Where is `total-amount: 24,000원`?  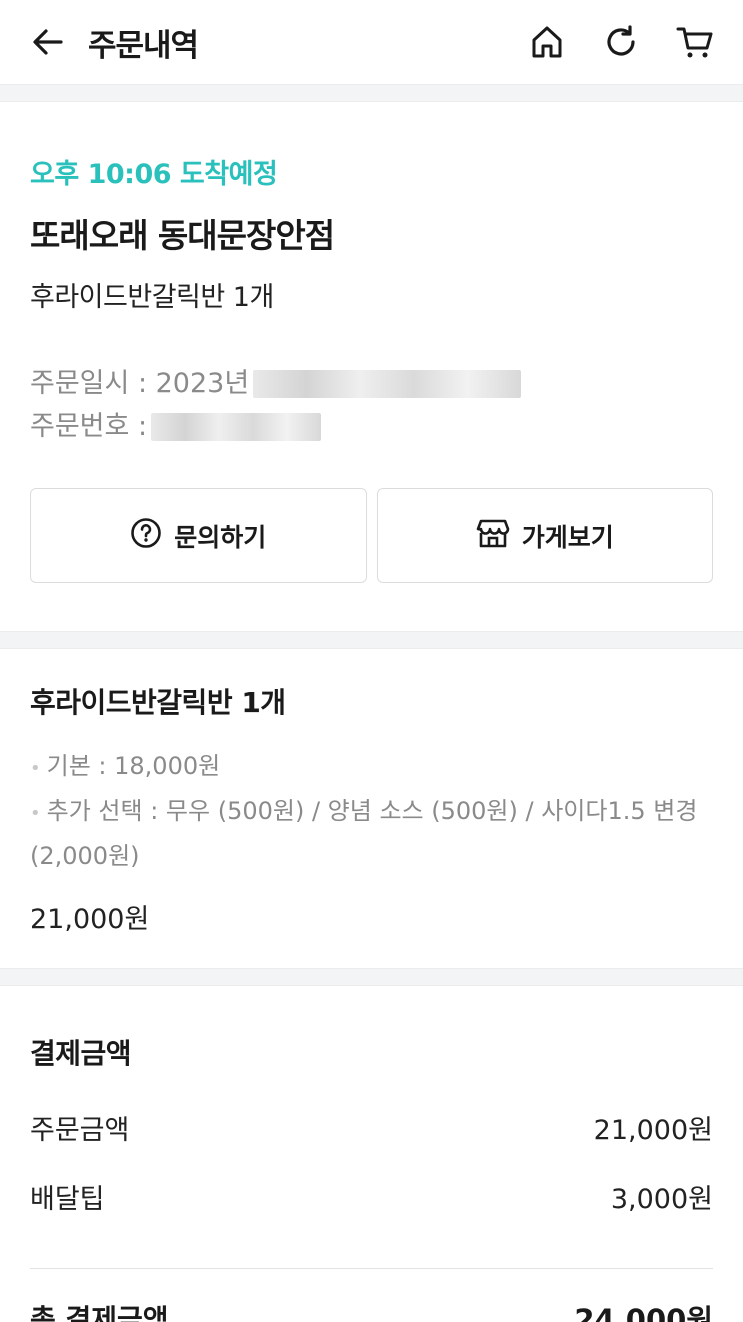 total-amount: 24,000원 is located at coordinates (643, 1312).